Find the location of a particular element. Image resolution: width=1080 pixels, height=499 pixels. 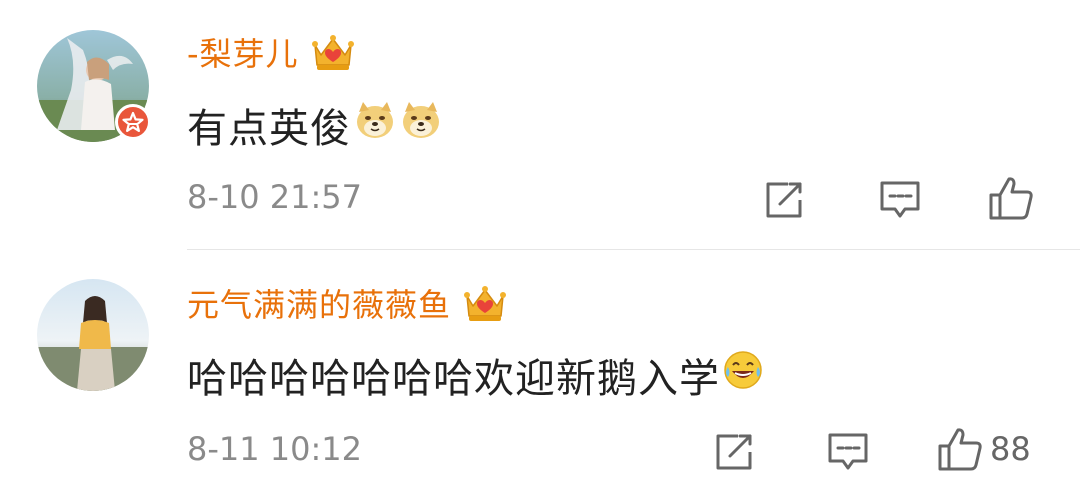

avatar-image is located at coordinates (93, 335).